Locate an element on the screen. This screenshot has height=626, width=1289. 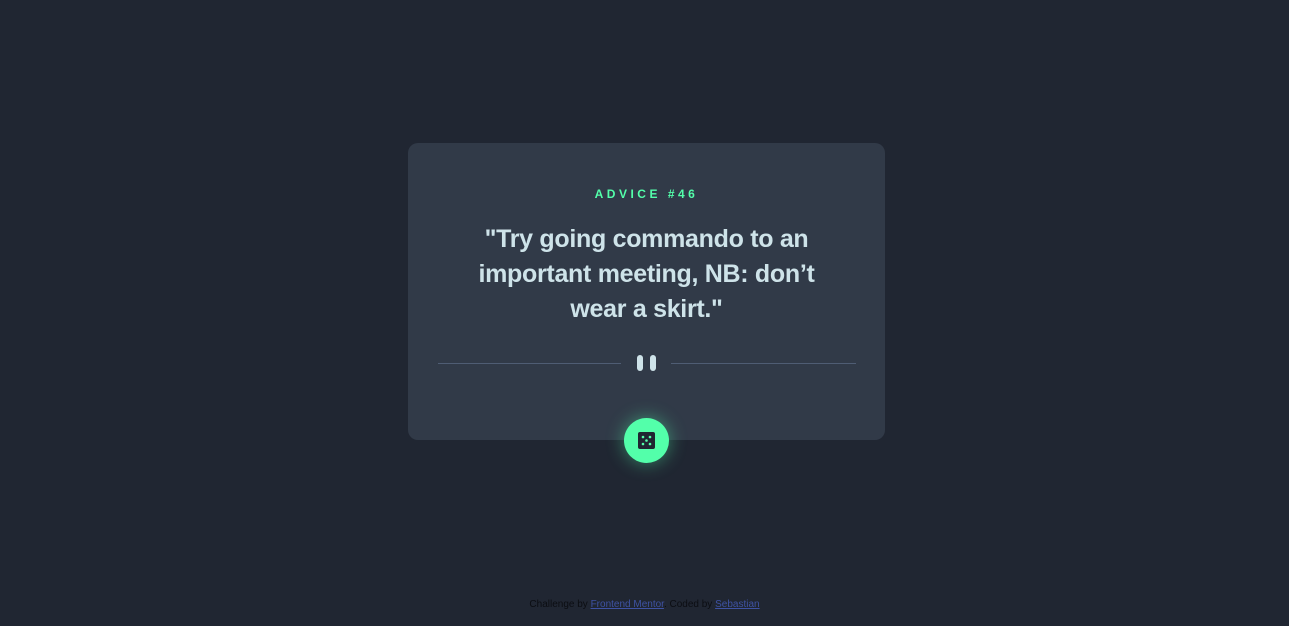
attribution-middle: . Coded by is located at coordinates (688, 604).